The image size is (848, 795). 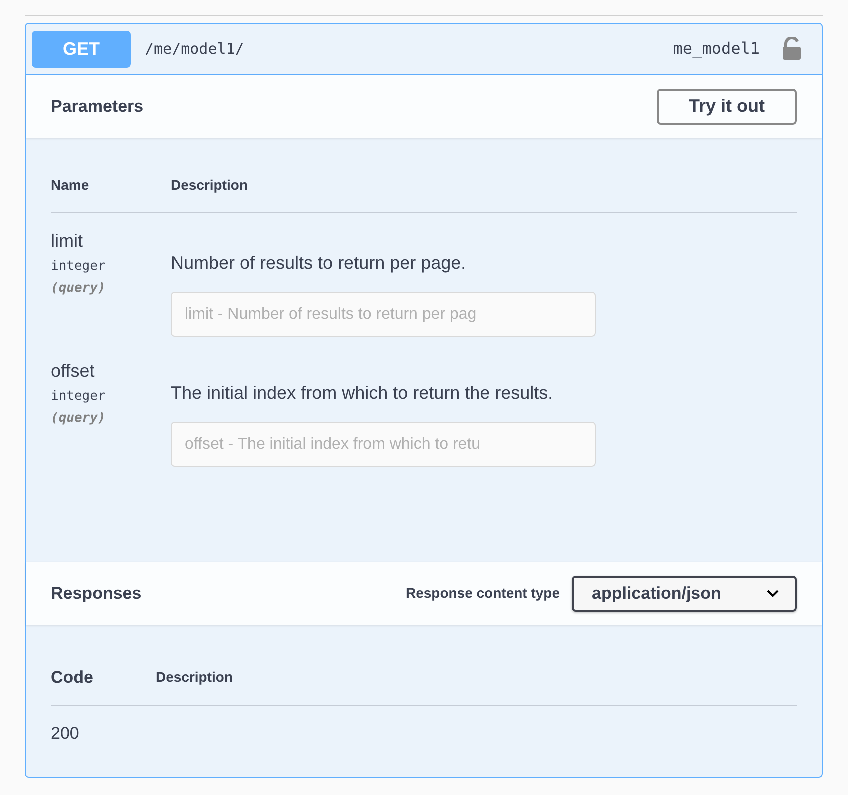 I want to click on content-type-select: application/json, so click(x=684, y=594).